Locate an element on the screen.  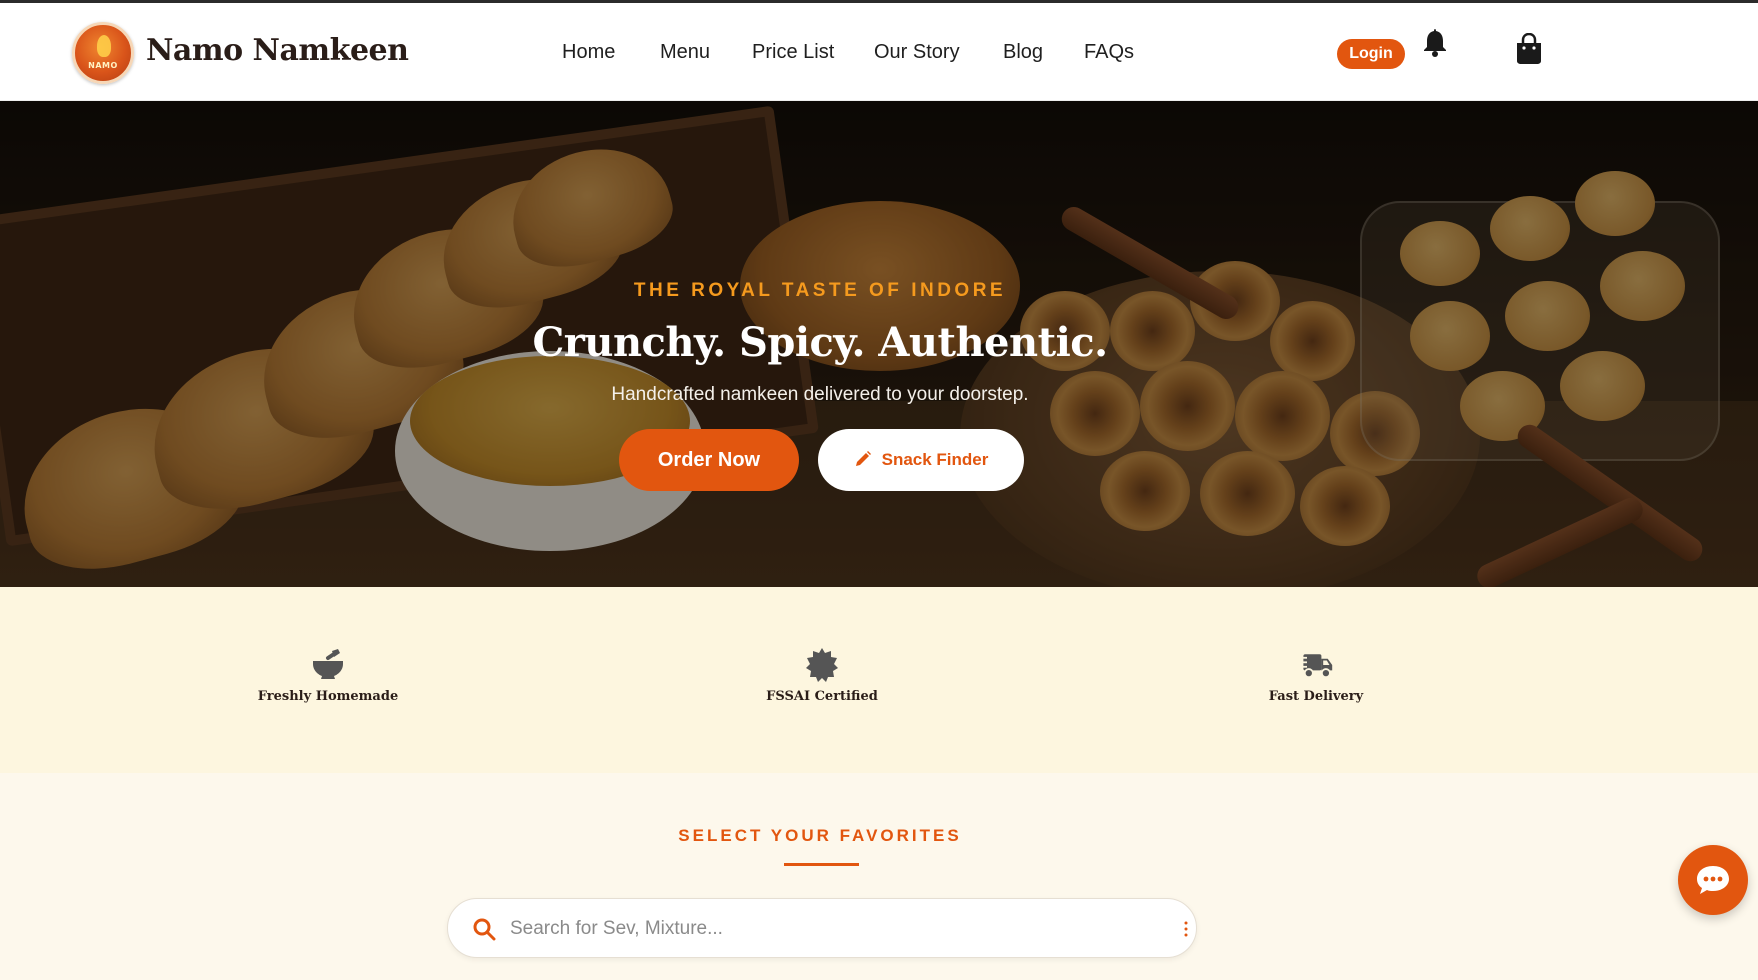
logo-emblem is located at coordinates (104, 46).